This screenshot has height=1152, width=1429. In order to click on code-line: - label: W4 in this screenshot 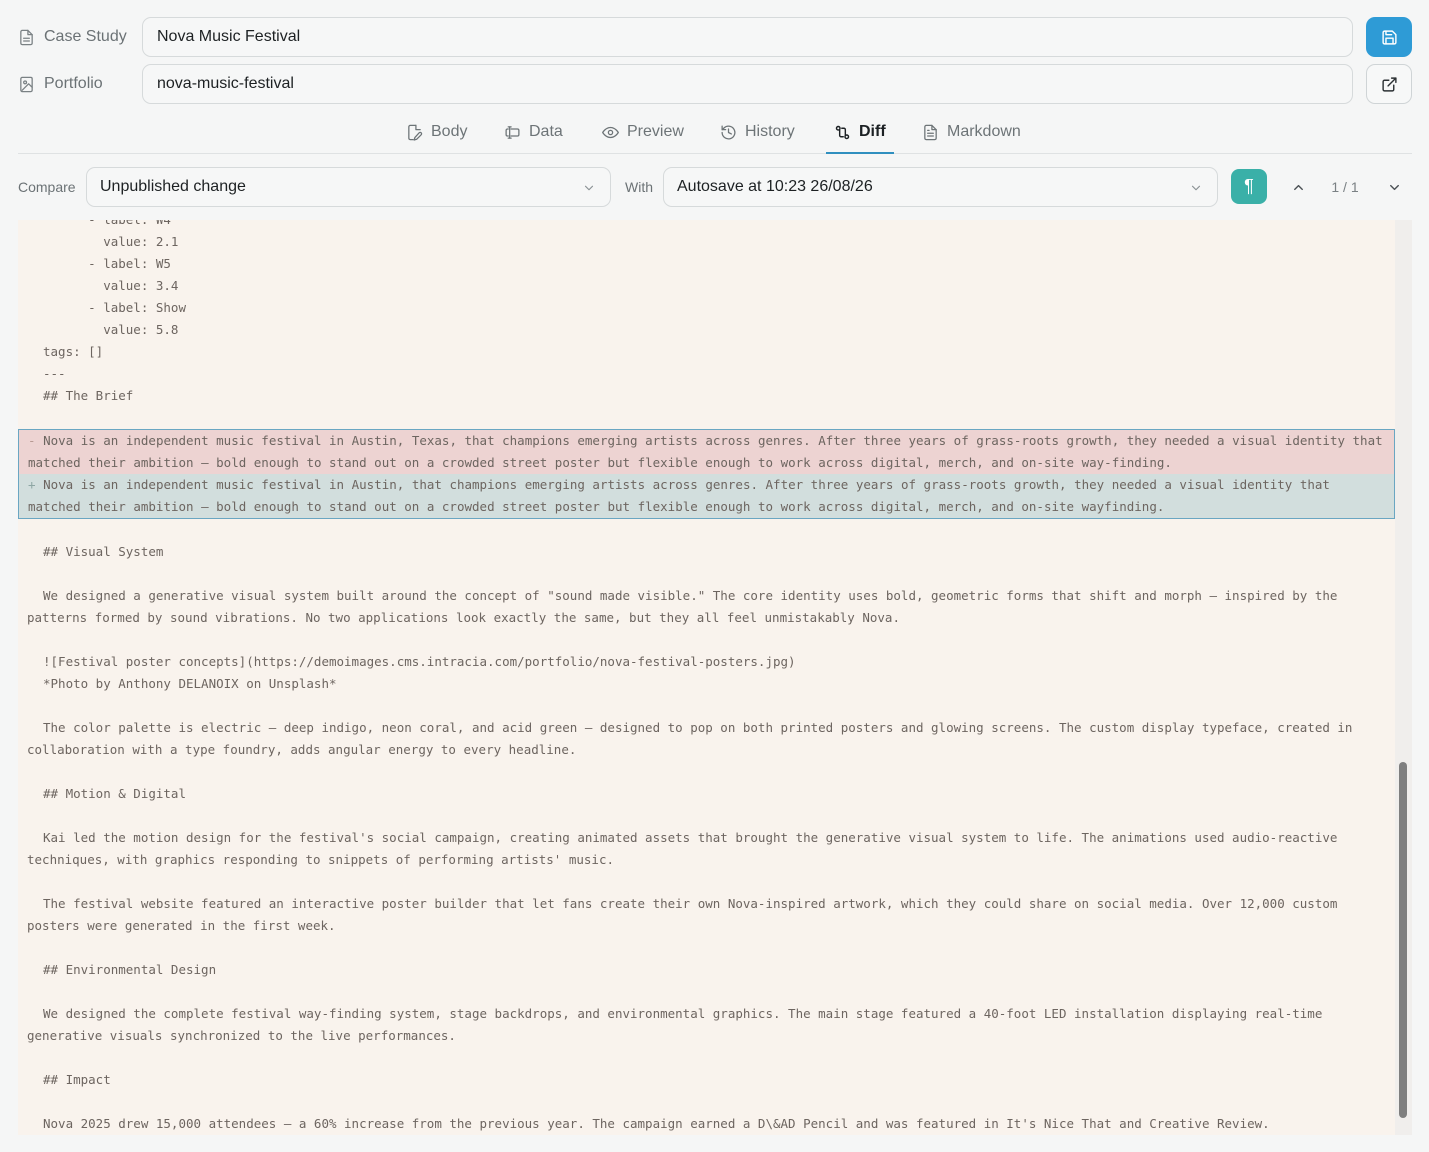, I will do `click(706, 225)`.